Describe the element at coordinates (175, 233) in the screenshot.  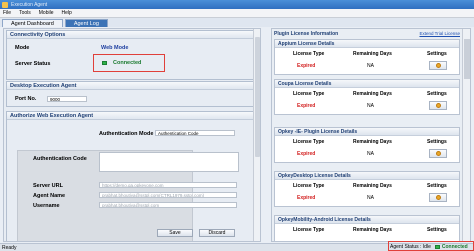
I see `save-button: Save` at that location.